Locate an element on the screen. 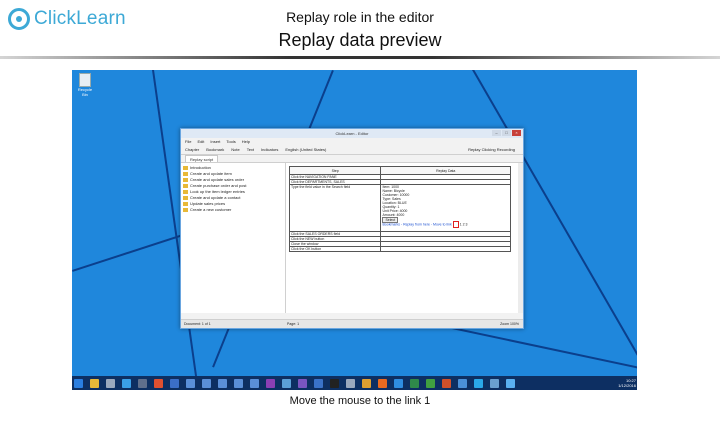 The height and width of the screenshot is (437, 720). toolbar-note-button: Note is located at coordinates (235, 149).